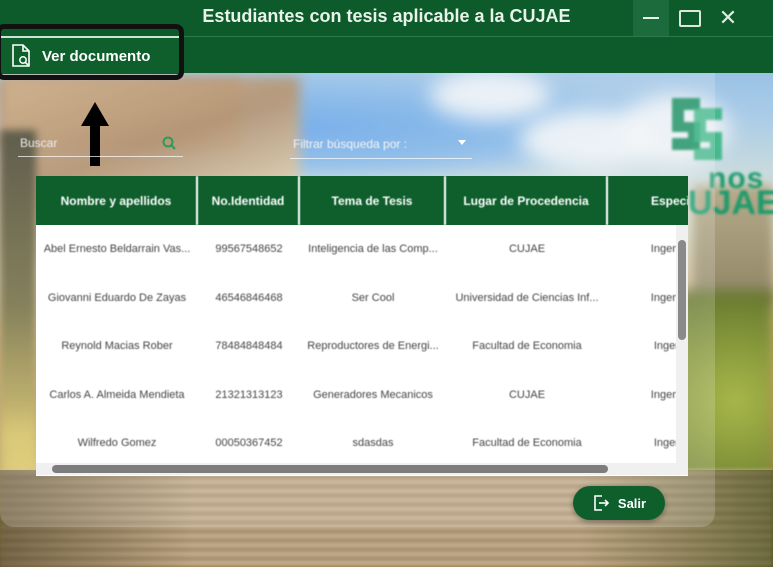  I want to click on cell-name: Carlos A. Almeida Mendieta, so click(117, 394).